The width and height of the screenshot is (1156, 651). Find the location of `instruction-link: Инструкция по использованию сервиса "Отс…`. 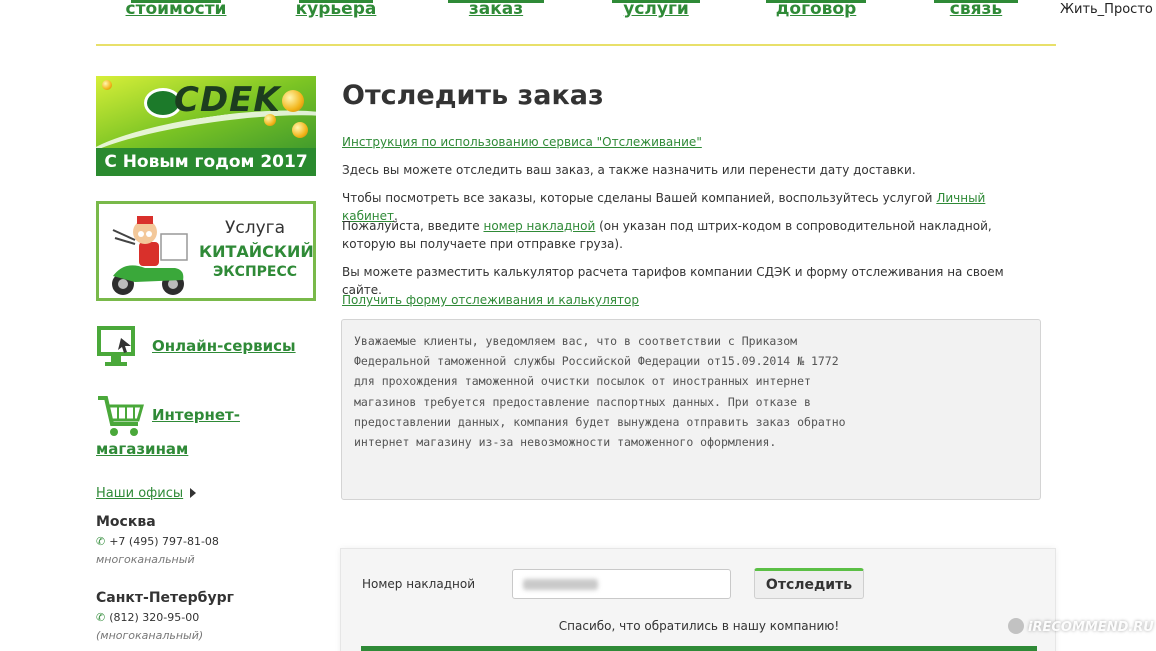

instruction-link: Инструкция по использованию сервиса "Отс… is located at coordinates (522, 142).